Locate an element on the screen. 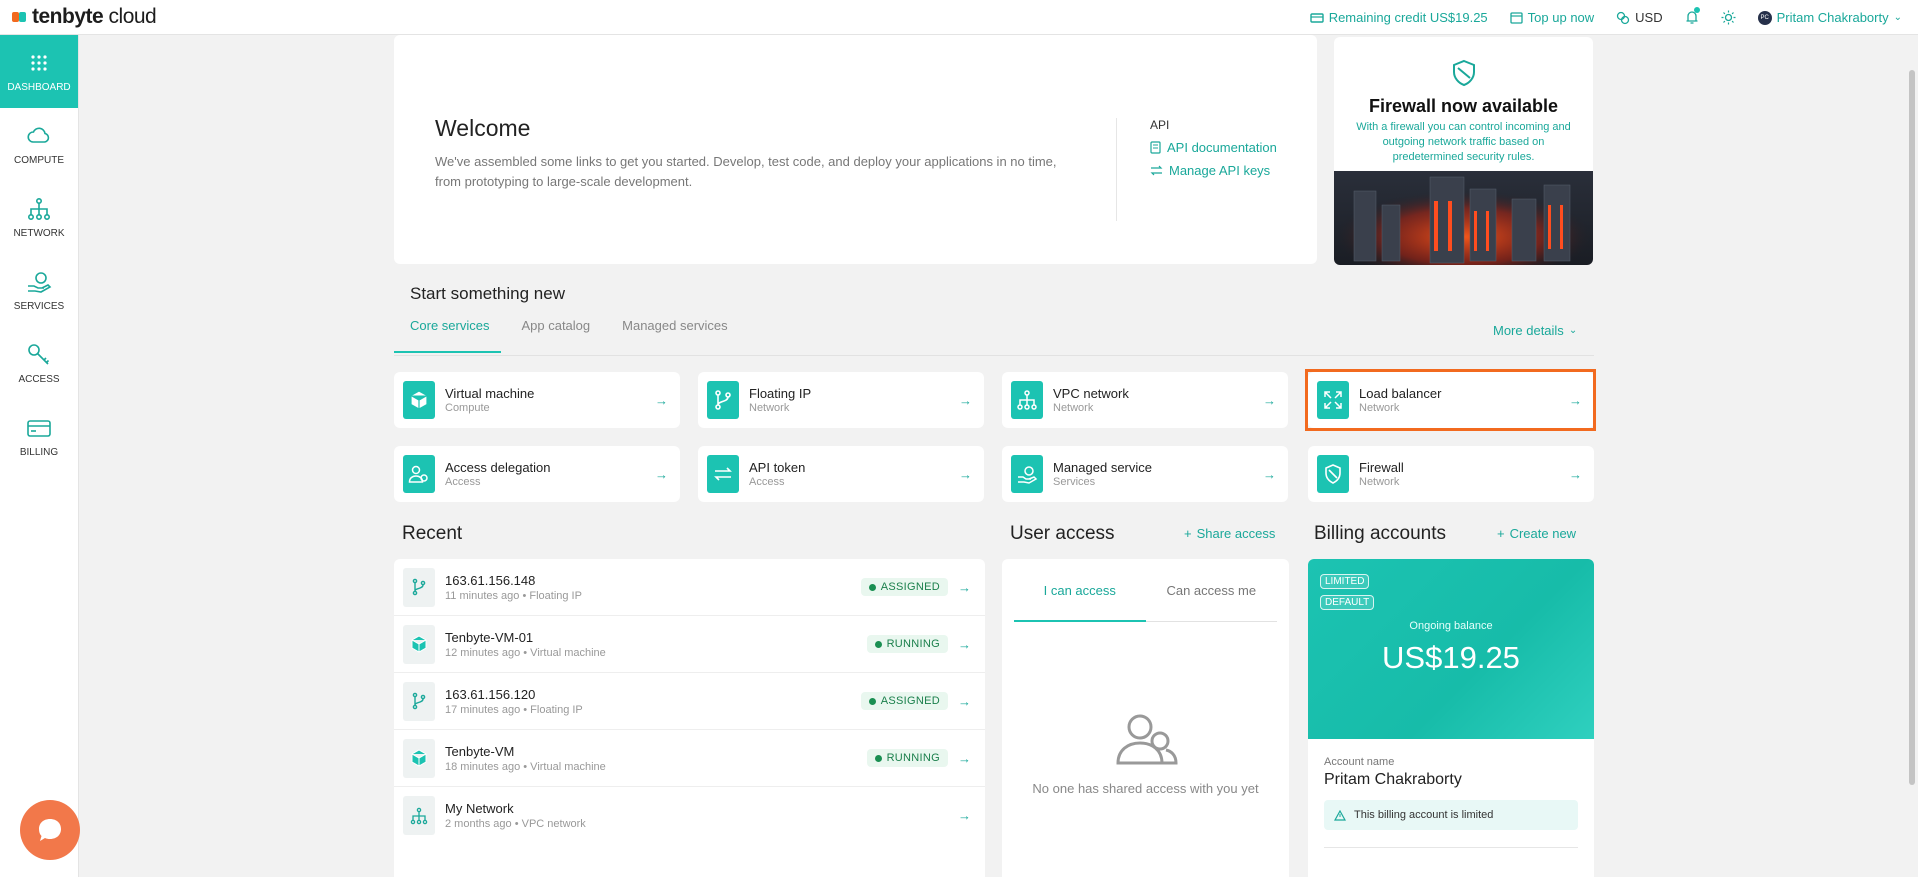 The width and height of the screenshot is (1918, 877). limited-badge: LIMITED is located at coordinates (1345, 581).